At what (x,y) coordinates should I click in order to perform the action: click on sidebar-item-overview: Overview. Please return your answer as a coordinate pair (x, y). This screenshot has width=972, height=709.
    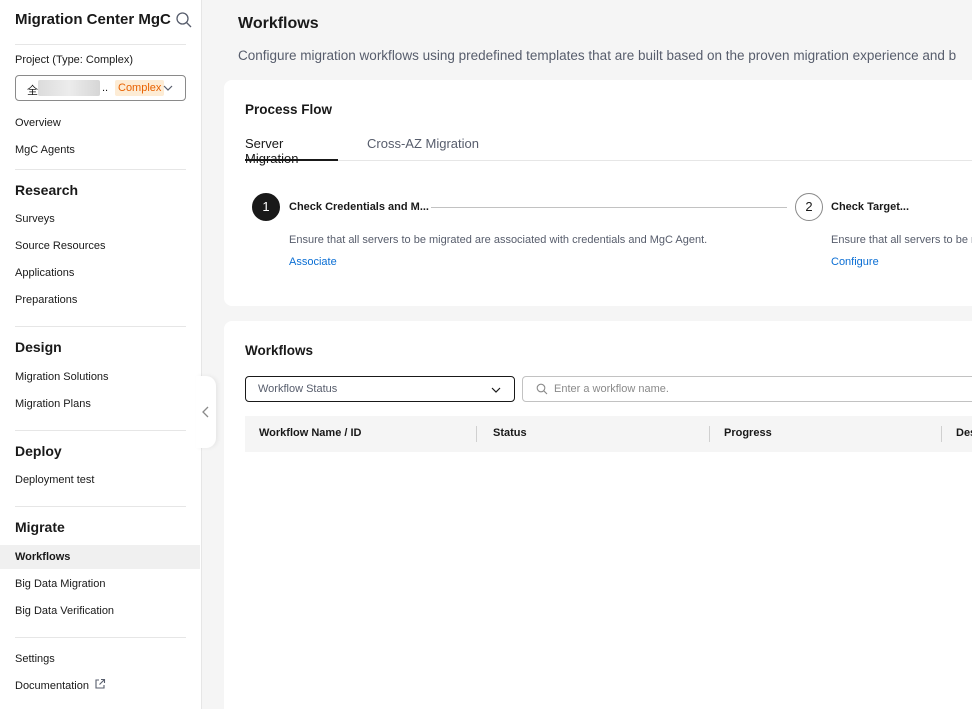
    Looking at the image, I should click on (100, 123).